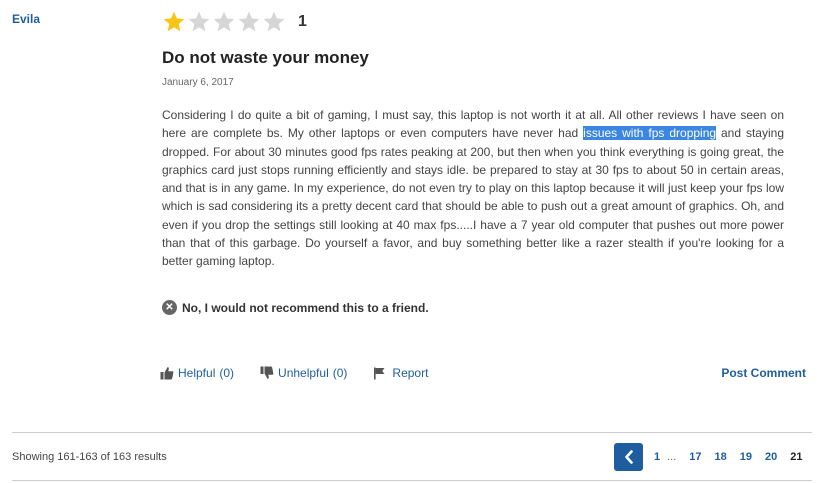  What do you see at coordinates (89, 457) in the screenshot?
I see `results-count: Showing 161-163 of 163 results` at bounding box center [89, 457].